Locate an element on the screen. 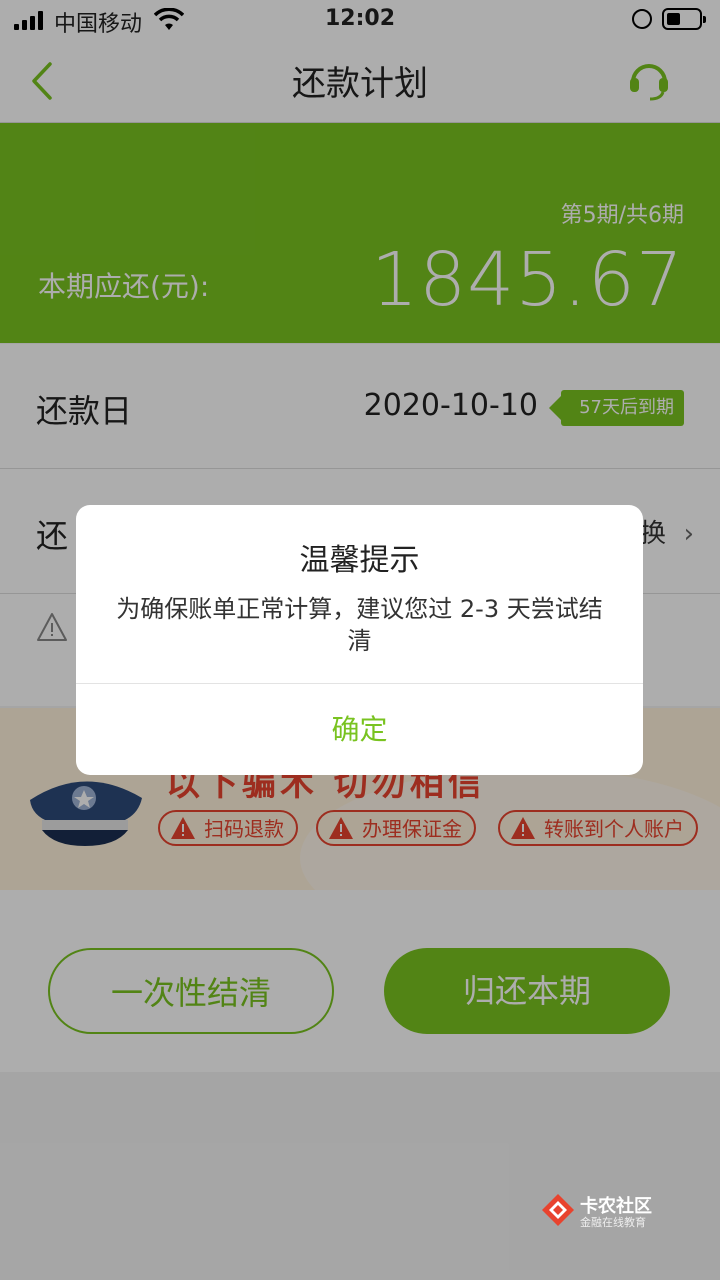  dialog-confirm-button: 确定 is located at coordinates (359, 729).